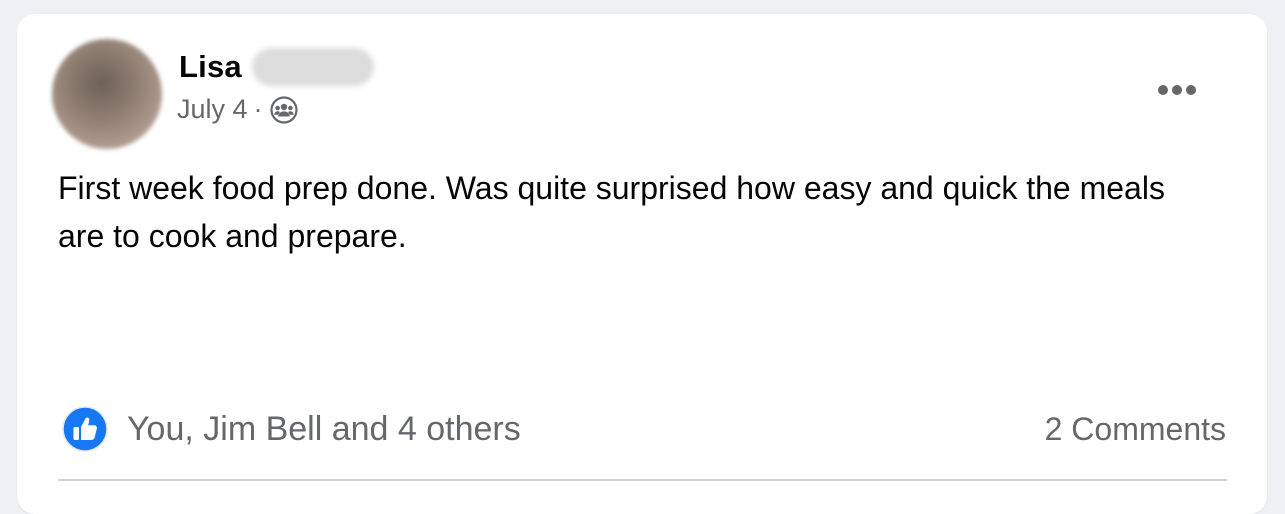  I want to click on post-meta: July 4 ·, so click(238, 109).